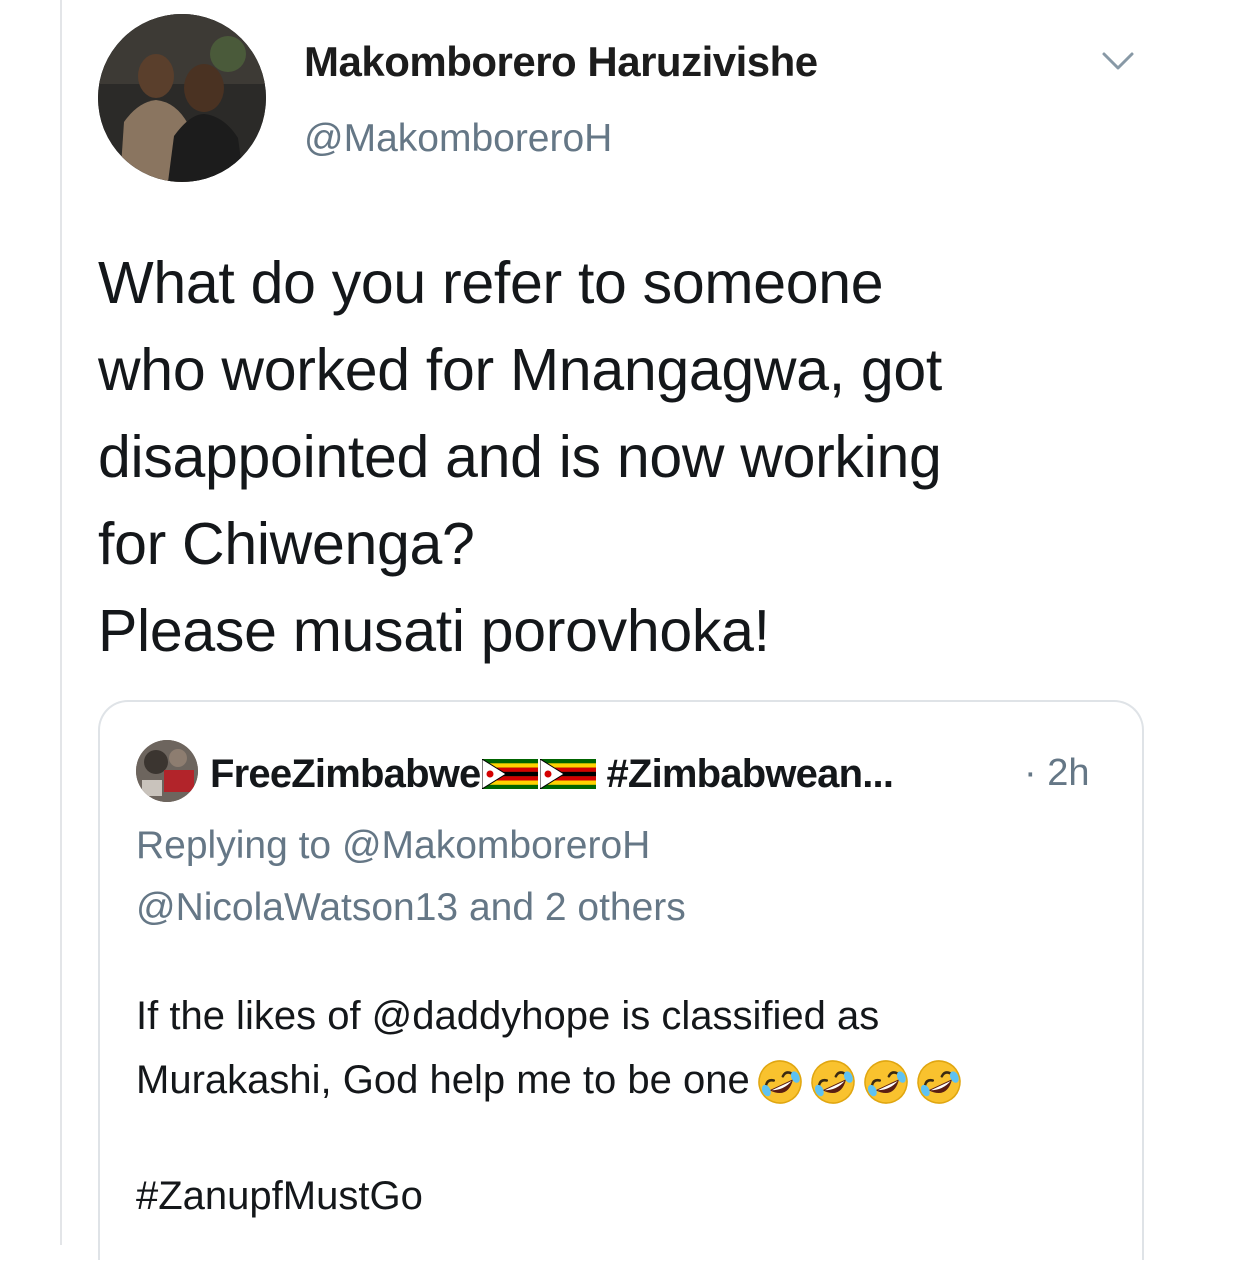 The image size is (1242, 1281). Describe the element at coordinates (1056, 773) in the screenshot. I see `quoted-timestamp: · 2h` at that location.